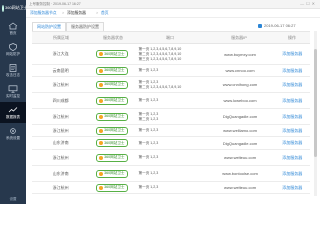 This screenshot has width=320, height=240. I want to click on breadcrumb-parent: 添加服务器节点, so click(43, 13).